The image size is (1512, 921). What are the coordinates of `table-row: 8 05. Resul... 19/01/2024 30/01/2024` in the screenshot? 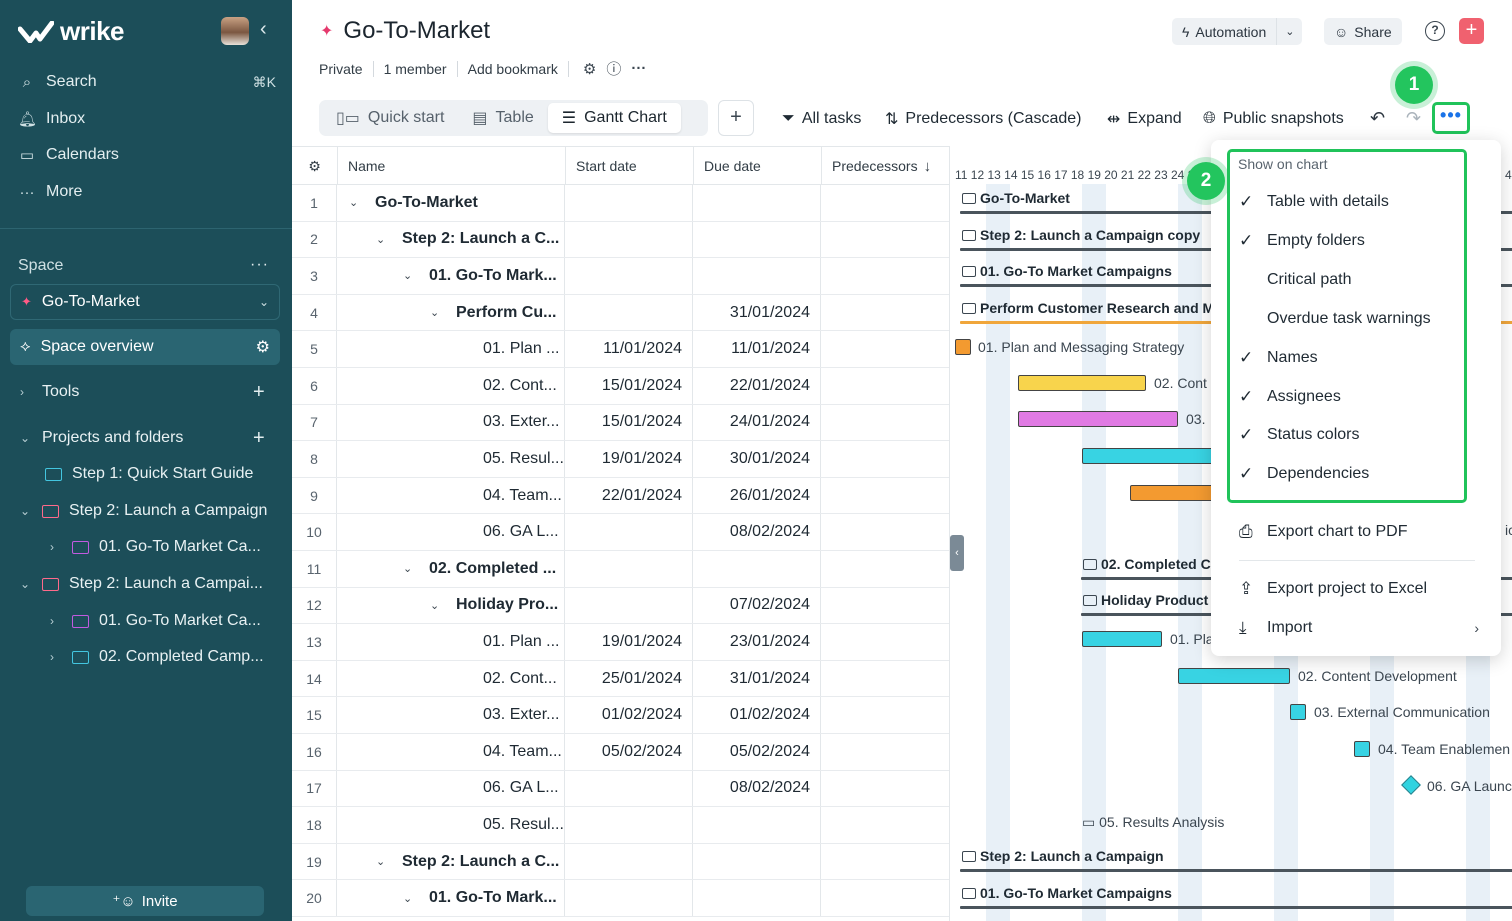 It's located at (620, 459).